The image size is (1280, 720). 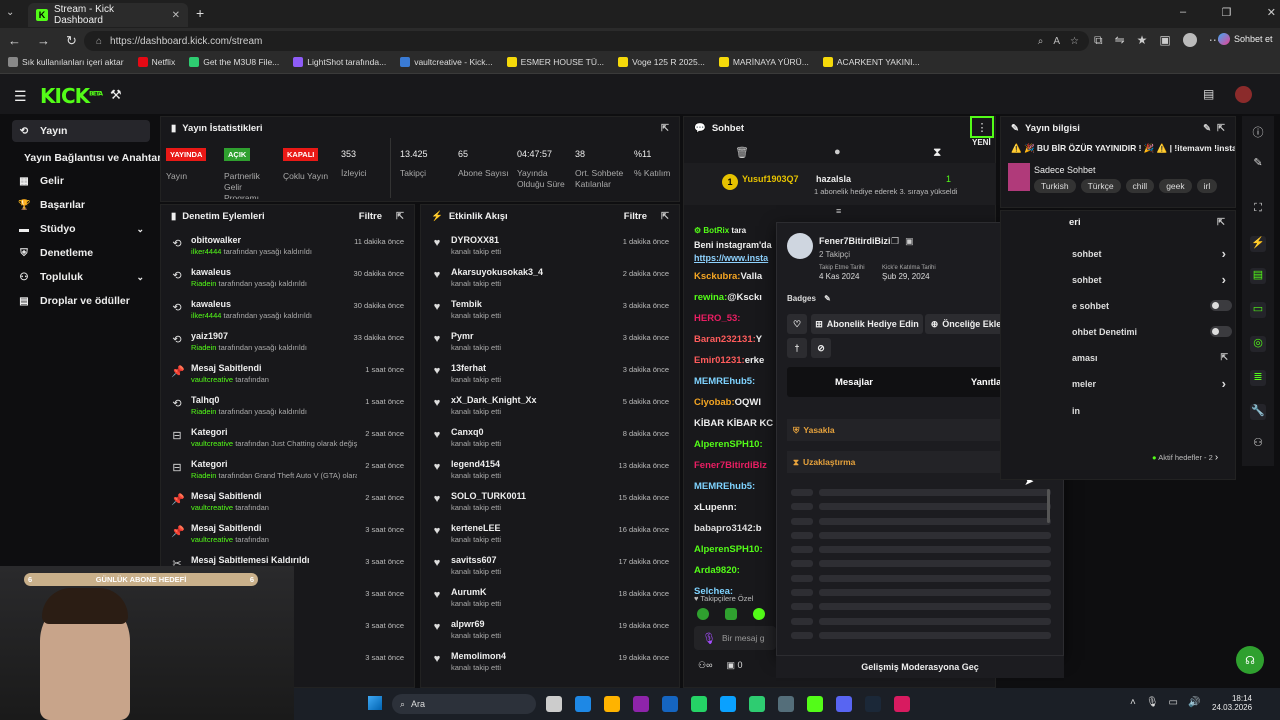 What do you see at coordinates (920, 667) in the screenshot?
I see `advanced-moderation-button: Gelişmiş Moderasyona Geç` at bounding box center [920, 667].